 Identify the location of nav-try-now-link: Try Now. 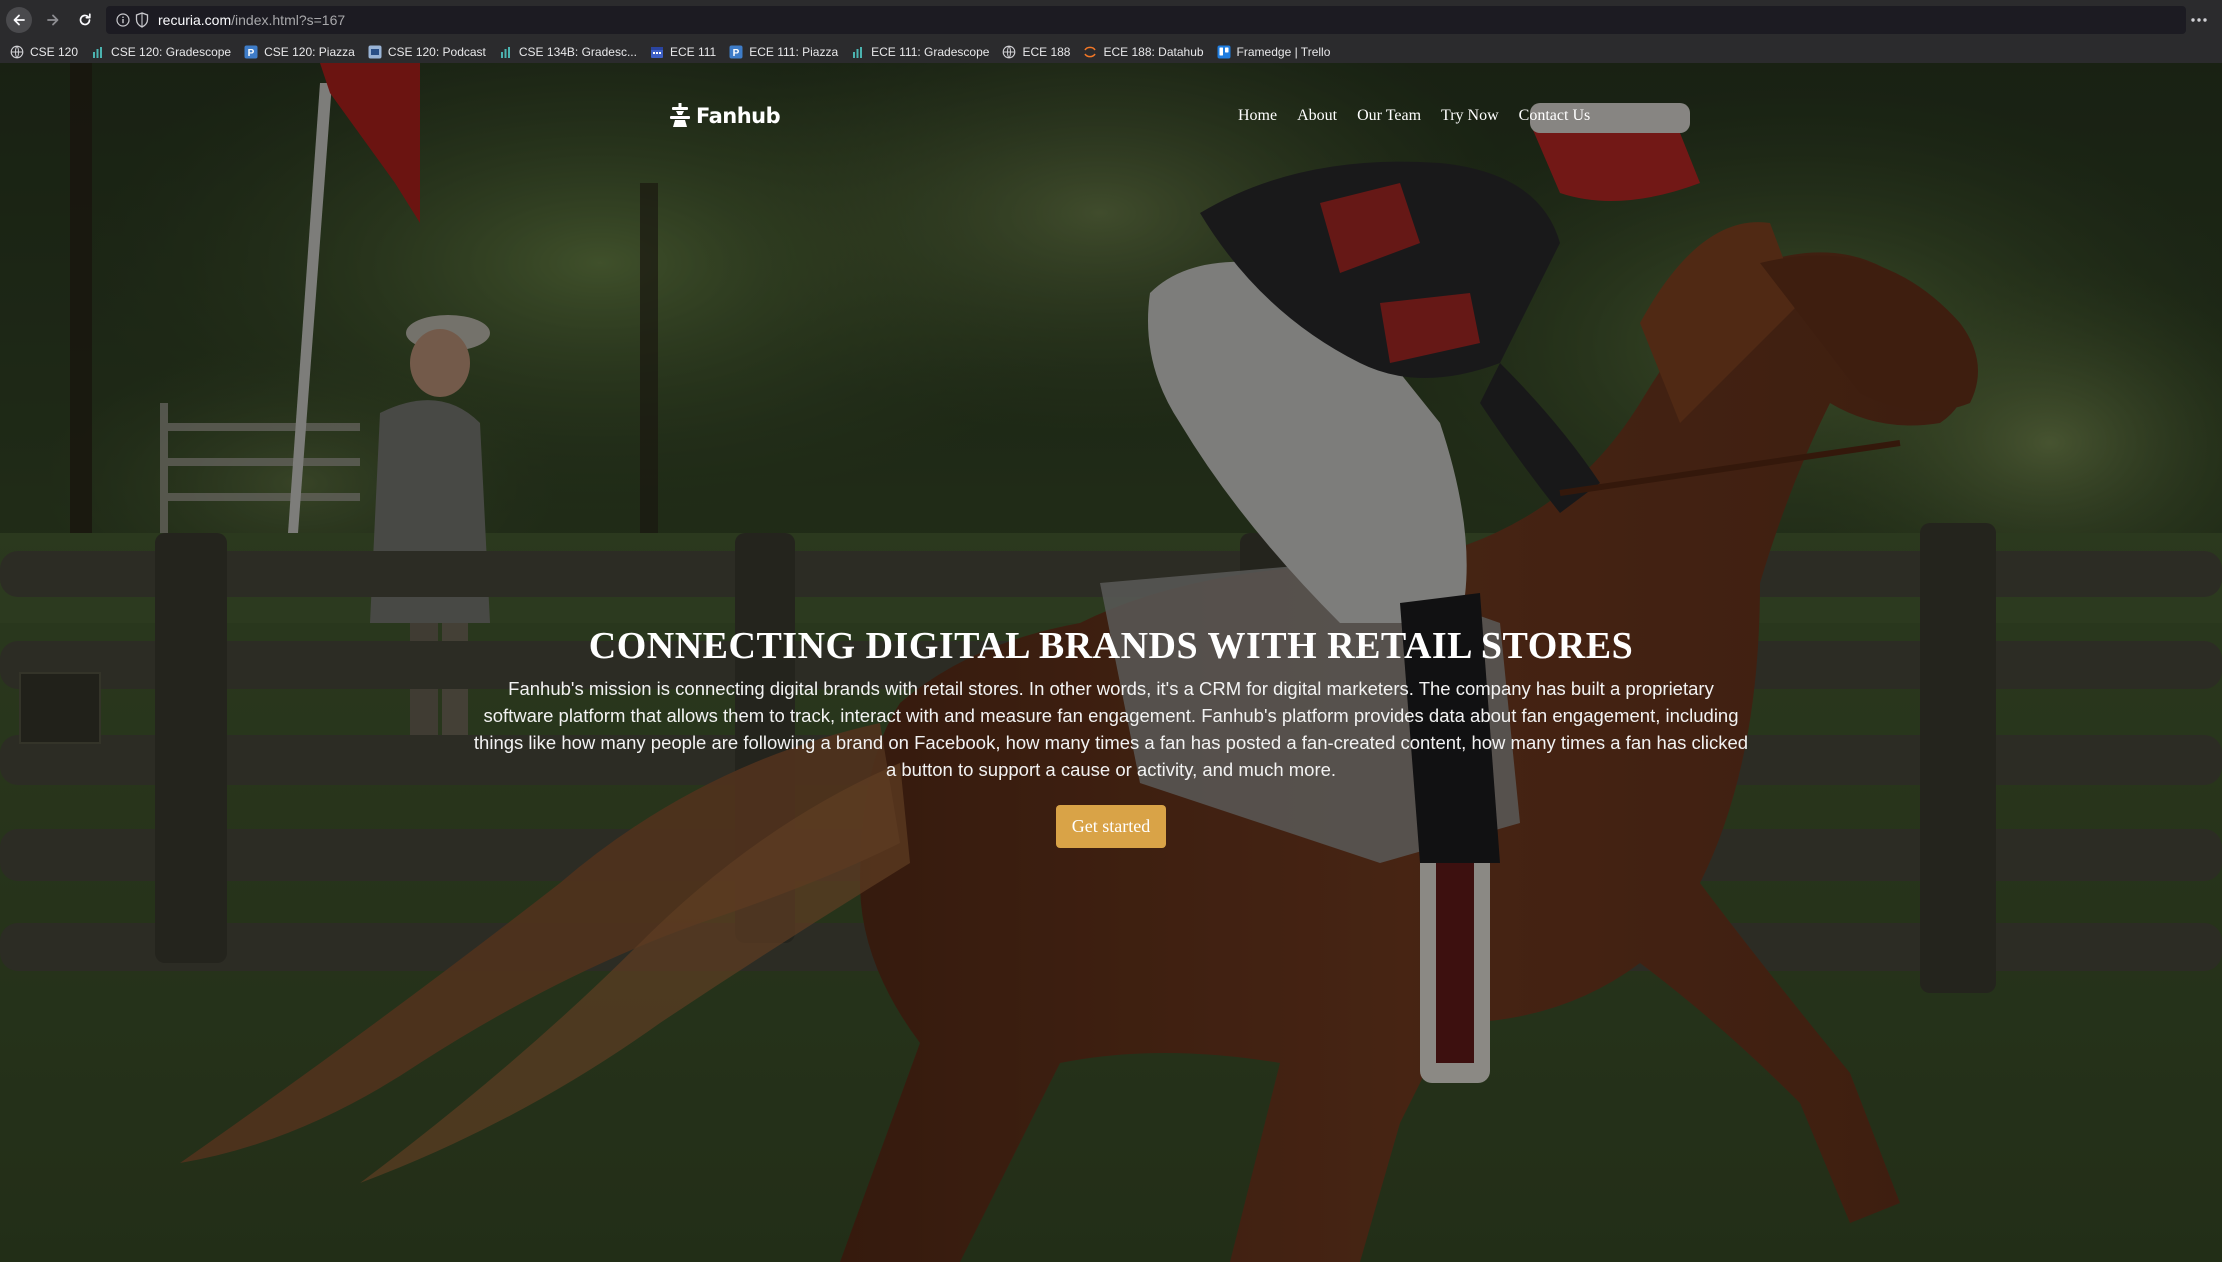
(1470, 116).